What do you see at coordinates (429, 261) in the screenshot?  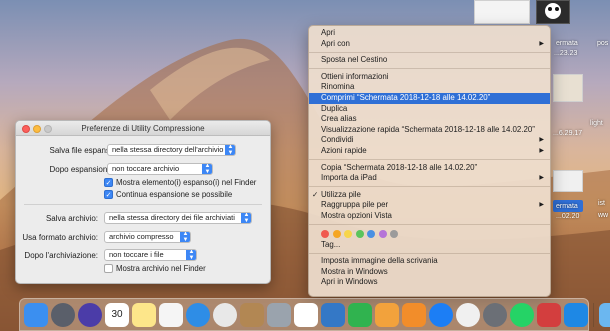 I see `menu-item-set-desktop-picture: Imposta immagine della scrivania` at bounding box center [429, 261].